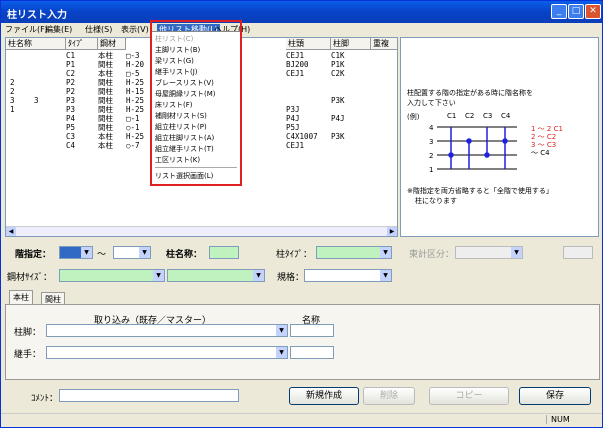  I want to click on joint-name-input, so click(312, 352).